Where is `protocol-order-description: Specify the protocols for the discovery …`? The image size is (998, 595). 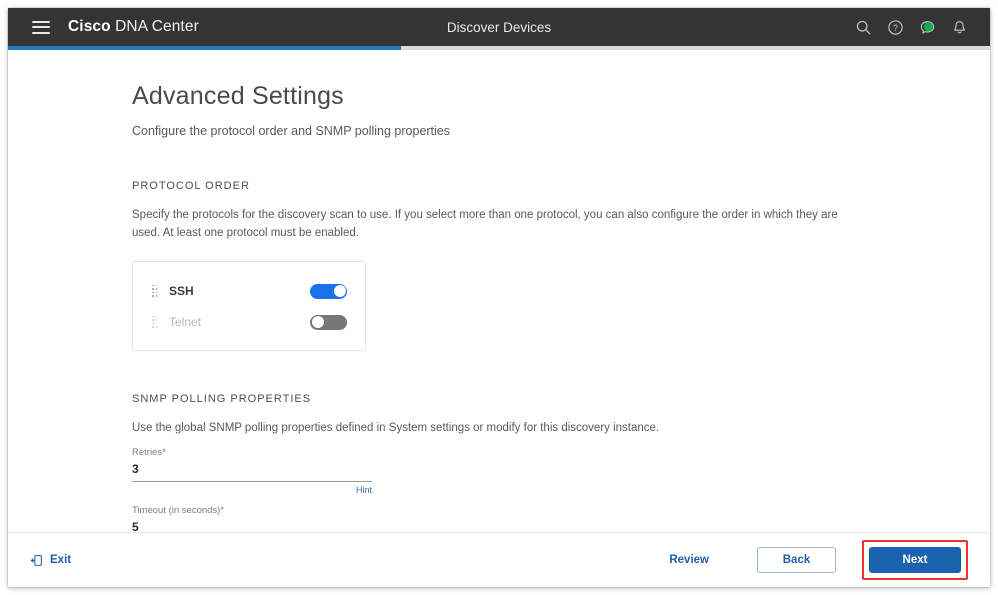
protocol-order-description: Specify the protocols for the discovery … is located at coordinates (485, 224).